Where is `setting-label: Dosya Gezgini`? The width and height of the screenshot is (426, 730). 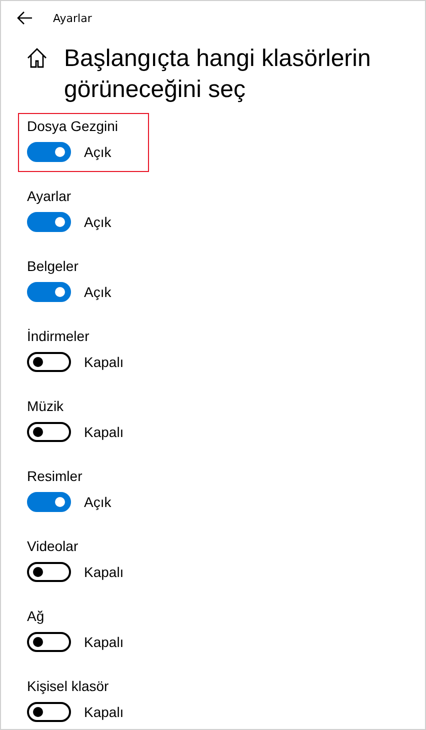 setting-label: Dosya Gezgini is located at coordinates (73, 126).